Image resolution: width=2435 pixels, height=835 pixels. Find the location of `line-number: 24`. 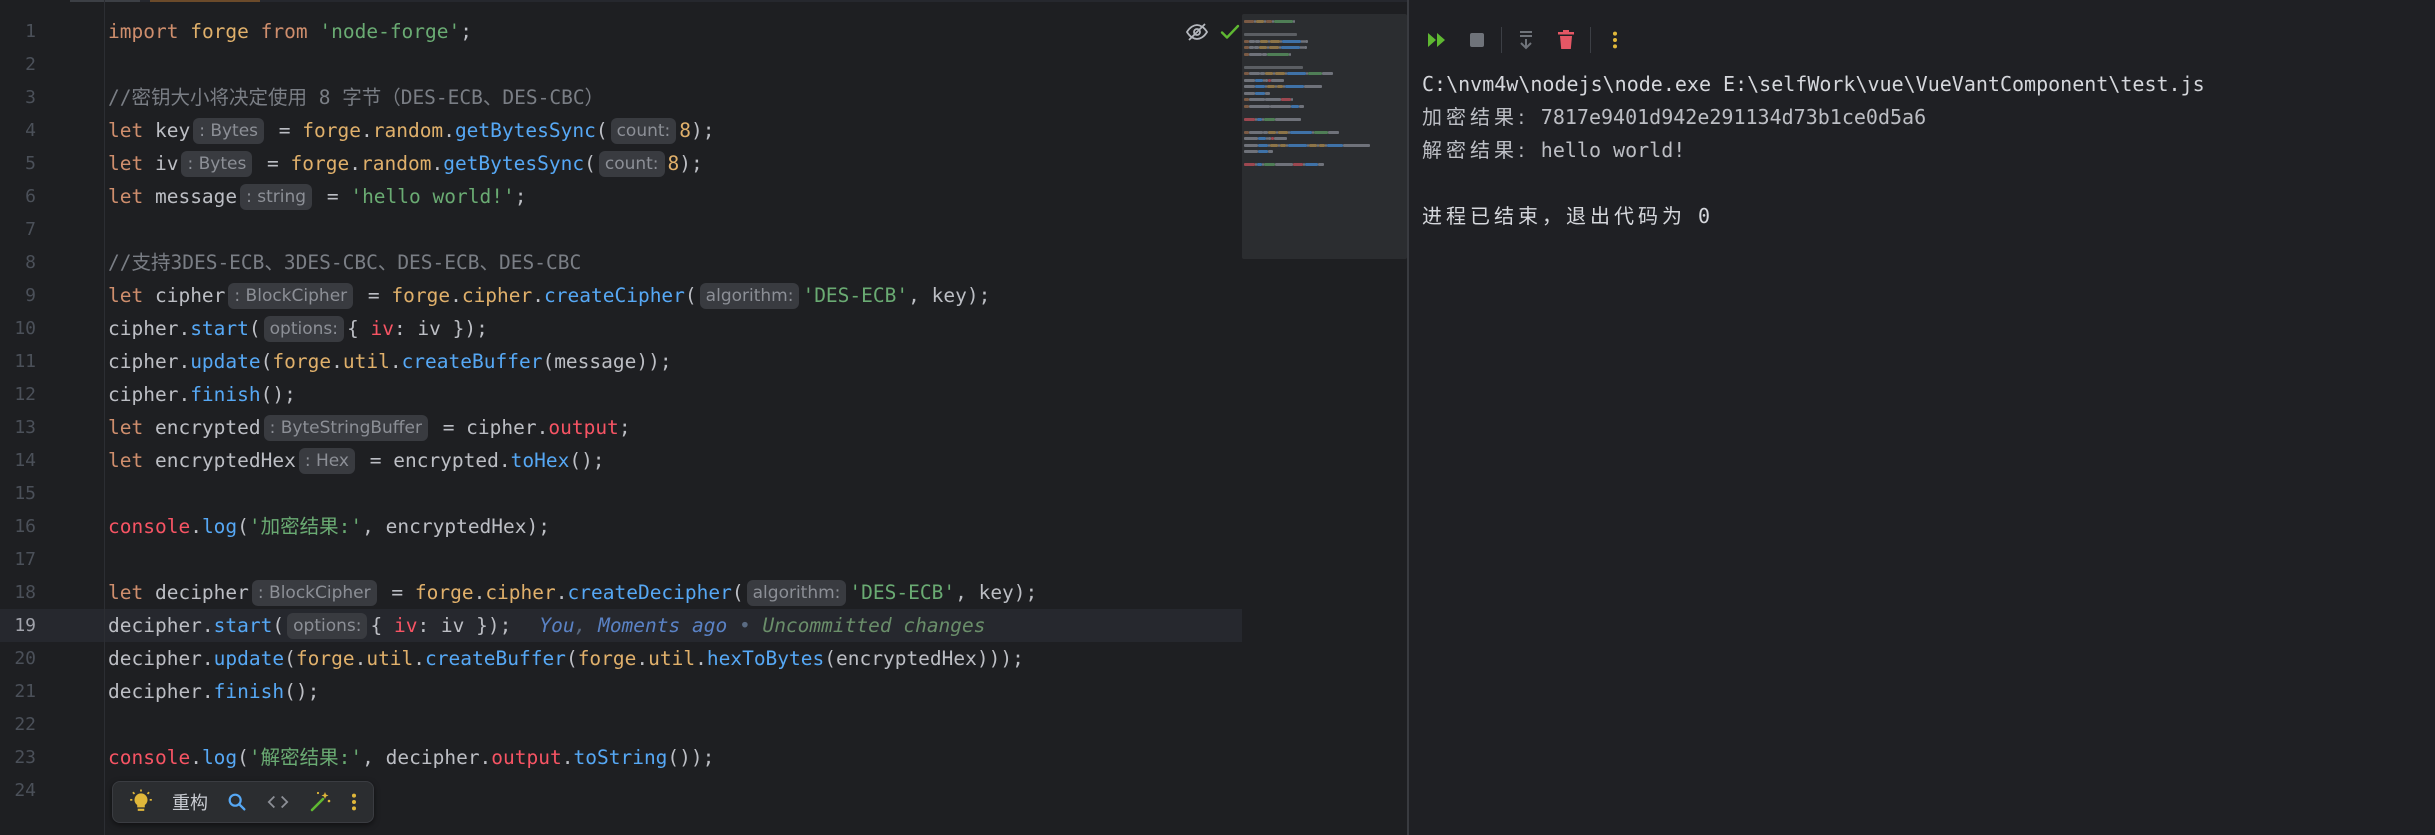

line-number: 24 is located at coordinates (18, 790).